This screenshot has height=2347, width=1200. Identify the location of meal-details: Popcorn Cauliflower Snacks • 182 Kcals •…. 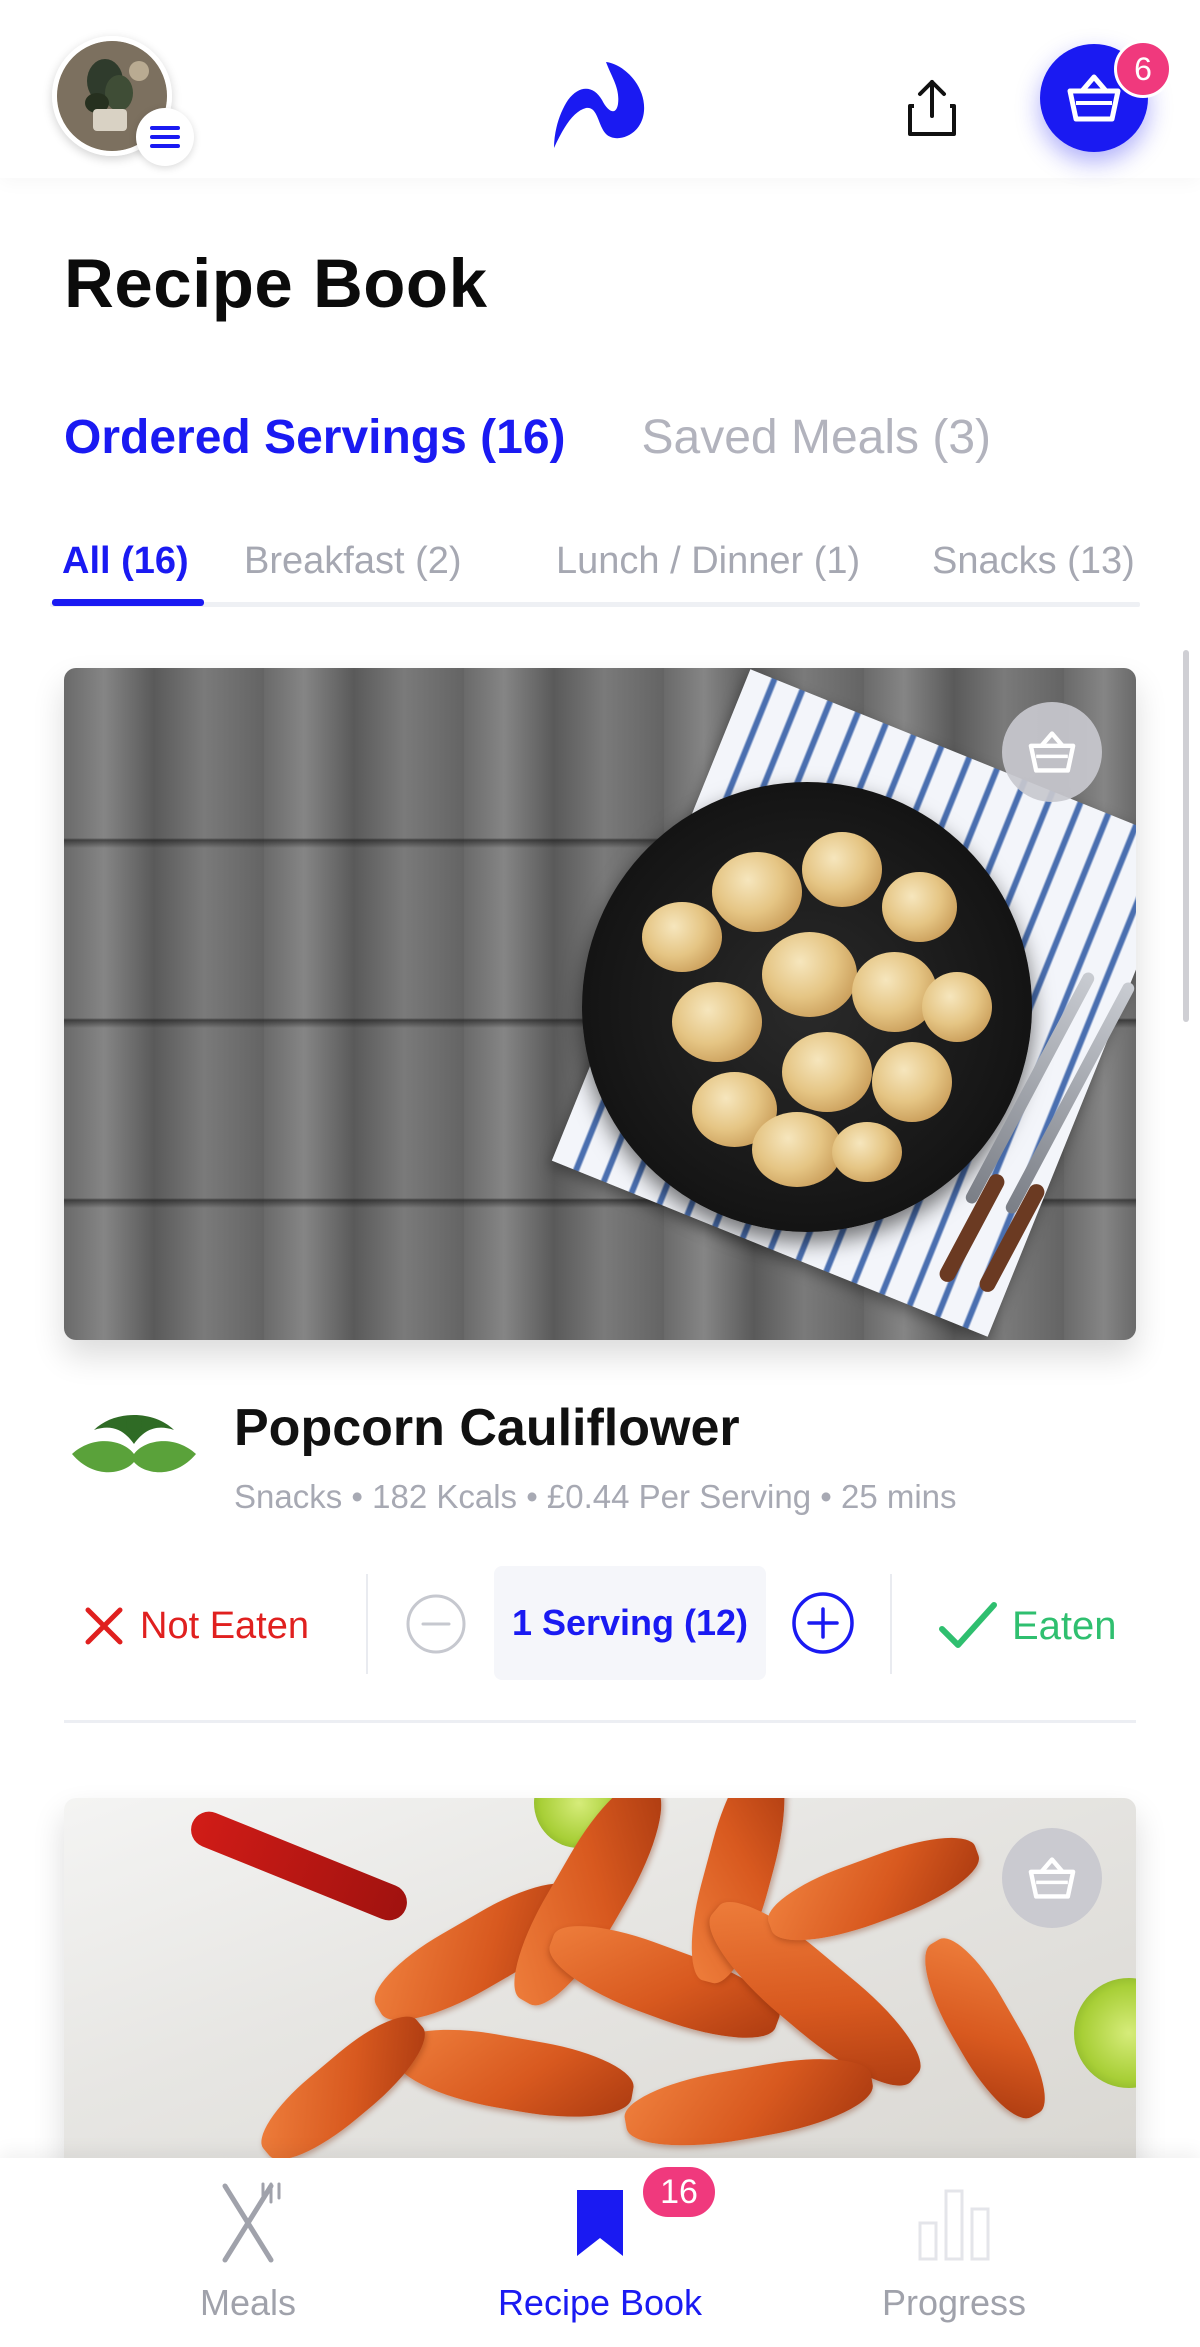
(600, 1463).